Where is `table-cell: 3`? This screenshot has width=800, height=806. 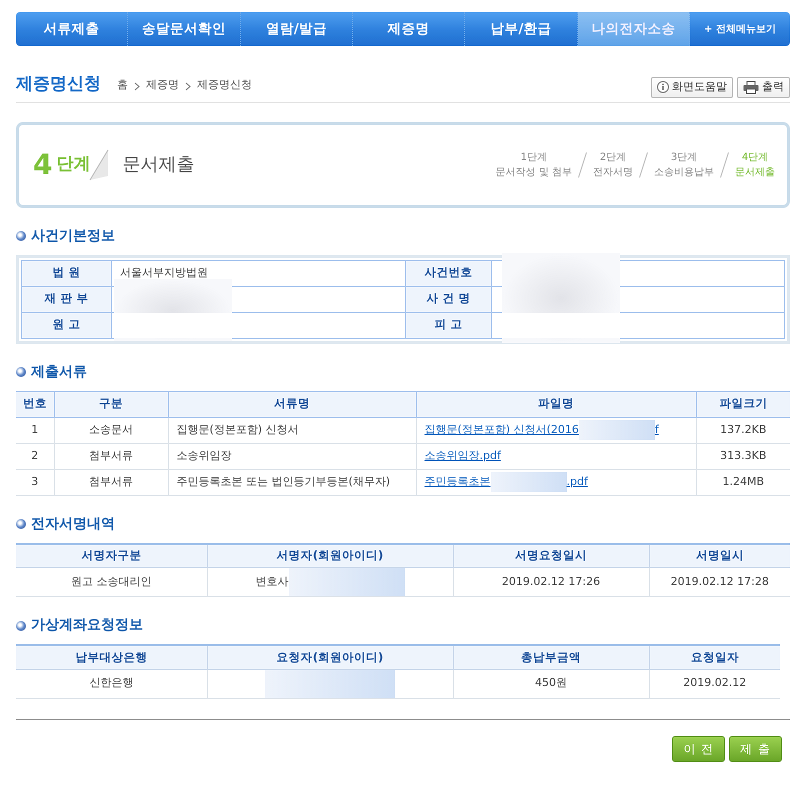
table-cell: 3 is located at coordinates (35, 482).